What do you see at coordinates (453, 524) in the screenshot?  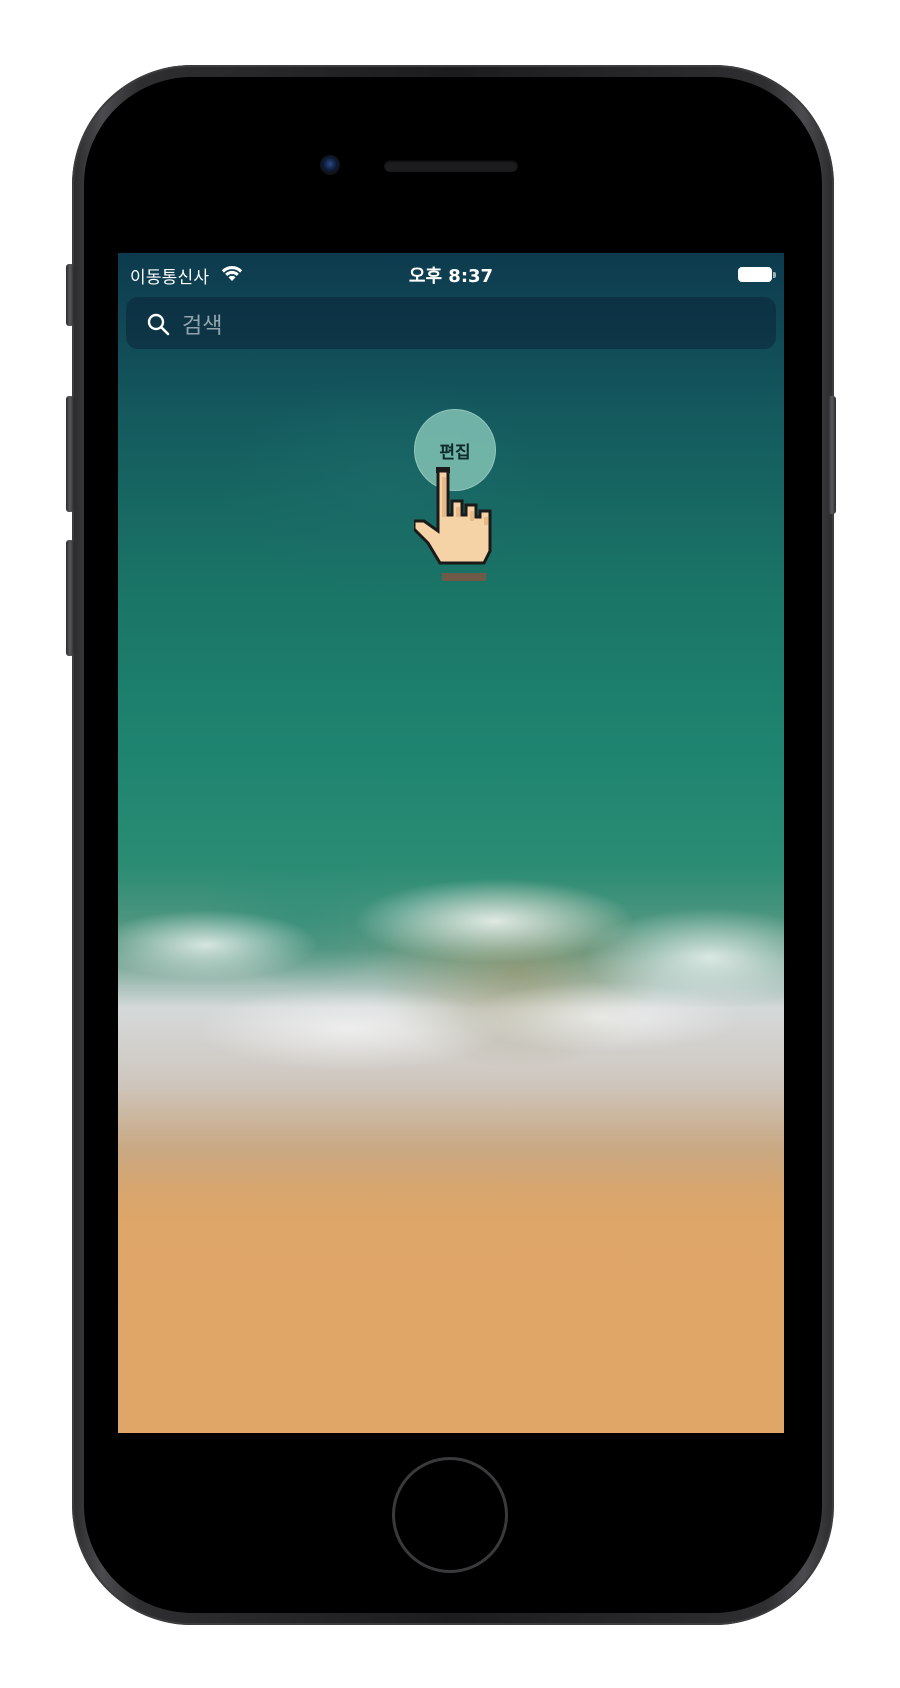 I see `hand-cursor-icon` at bounding box center [453, 524].